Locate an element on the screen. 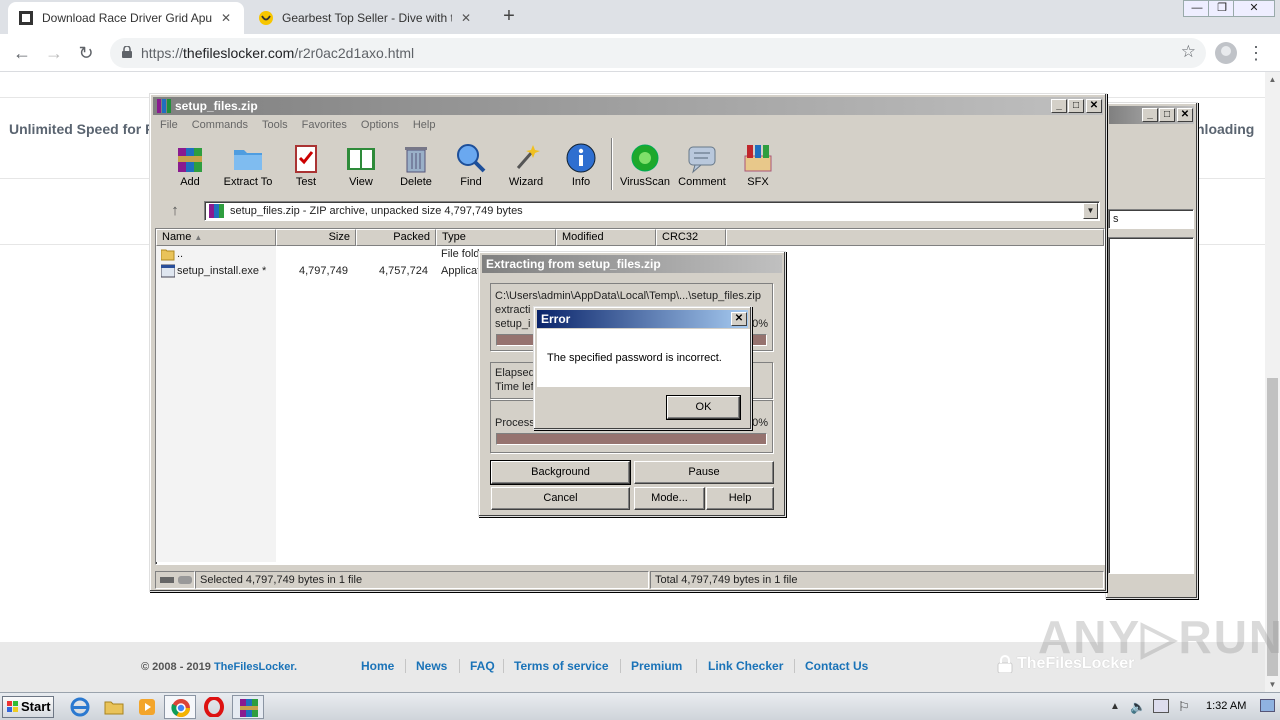 The height and width of the screenshot is (720, 1280). taskbar-clock: 1:32 AM is located at coordinates (1226, 706).